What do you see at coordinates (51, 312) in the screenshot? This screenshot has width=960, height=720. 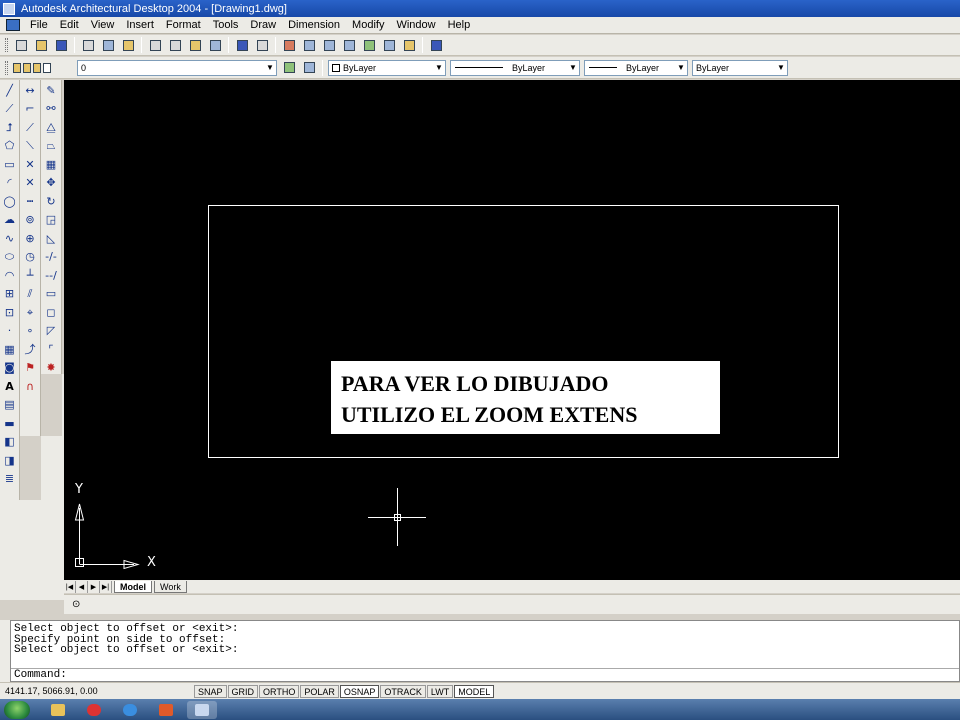 I see `join-icon: ◻` at bounding box center [51, 312].